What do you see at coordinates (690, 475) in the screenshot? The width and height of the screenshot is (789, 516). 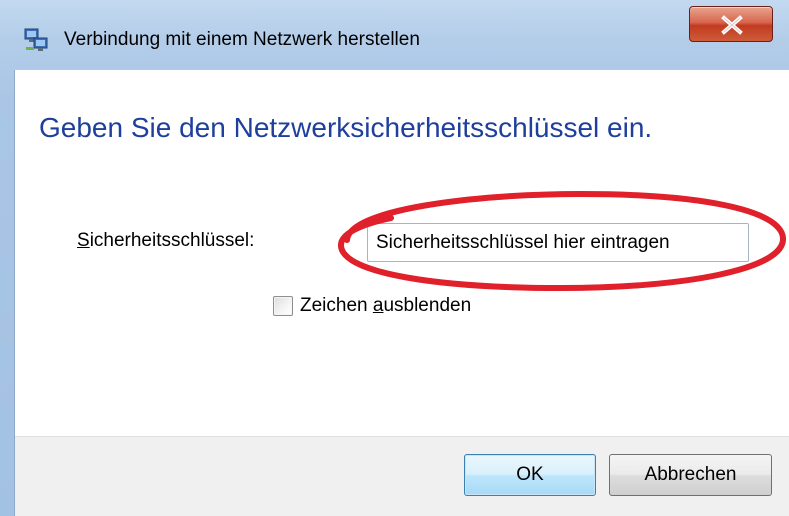 I see `cancel-button: Abbrechen` at bounding box center [690, 475].